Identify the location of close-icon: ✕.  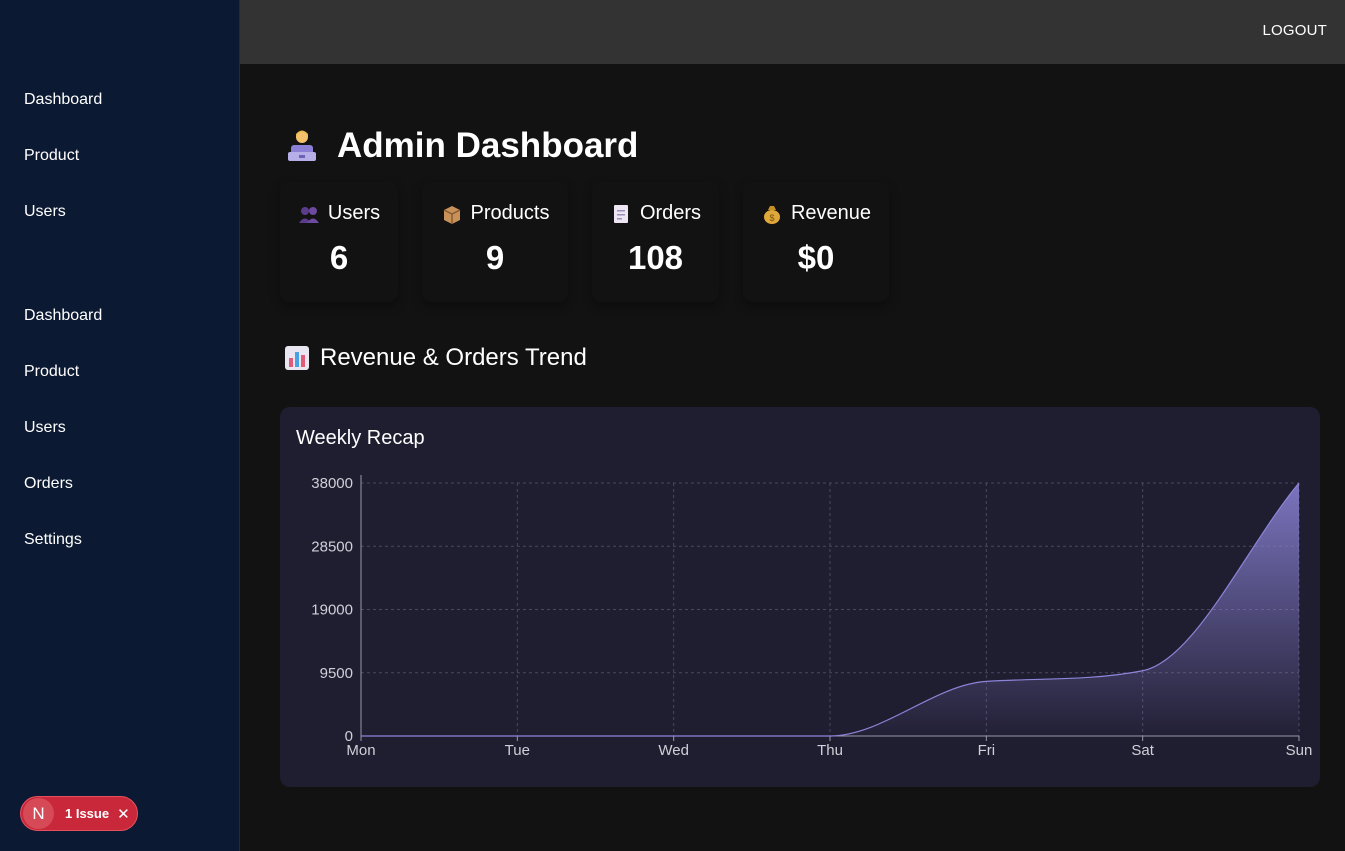
(123, 814).